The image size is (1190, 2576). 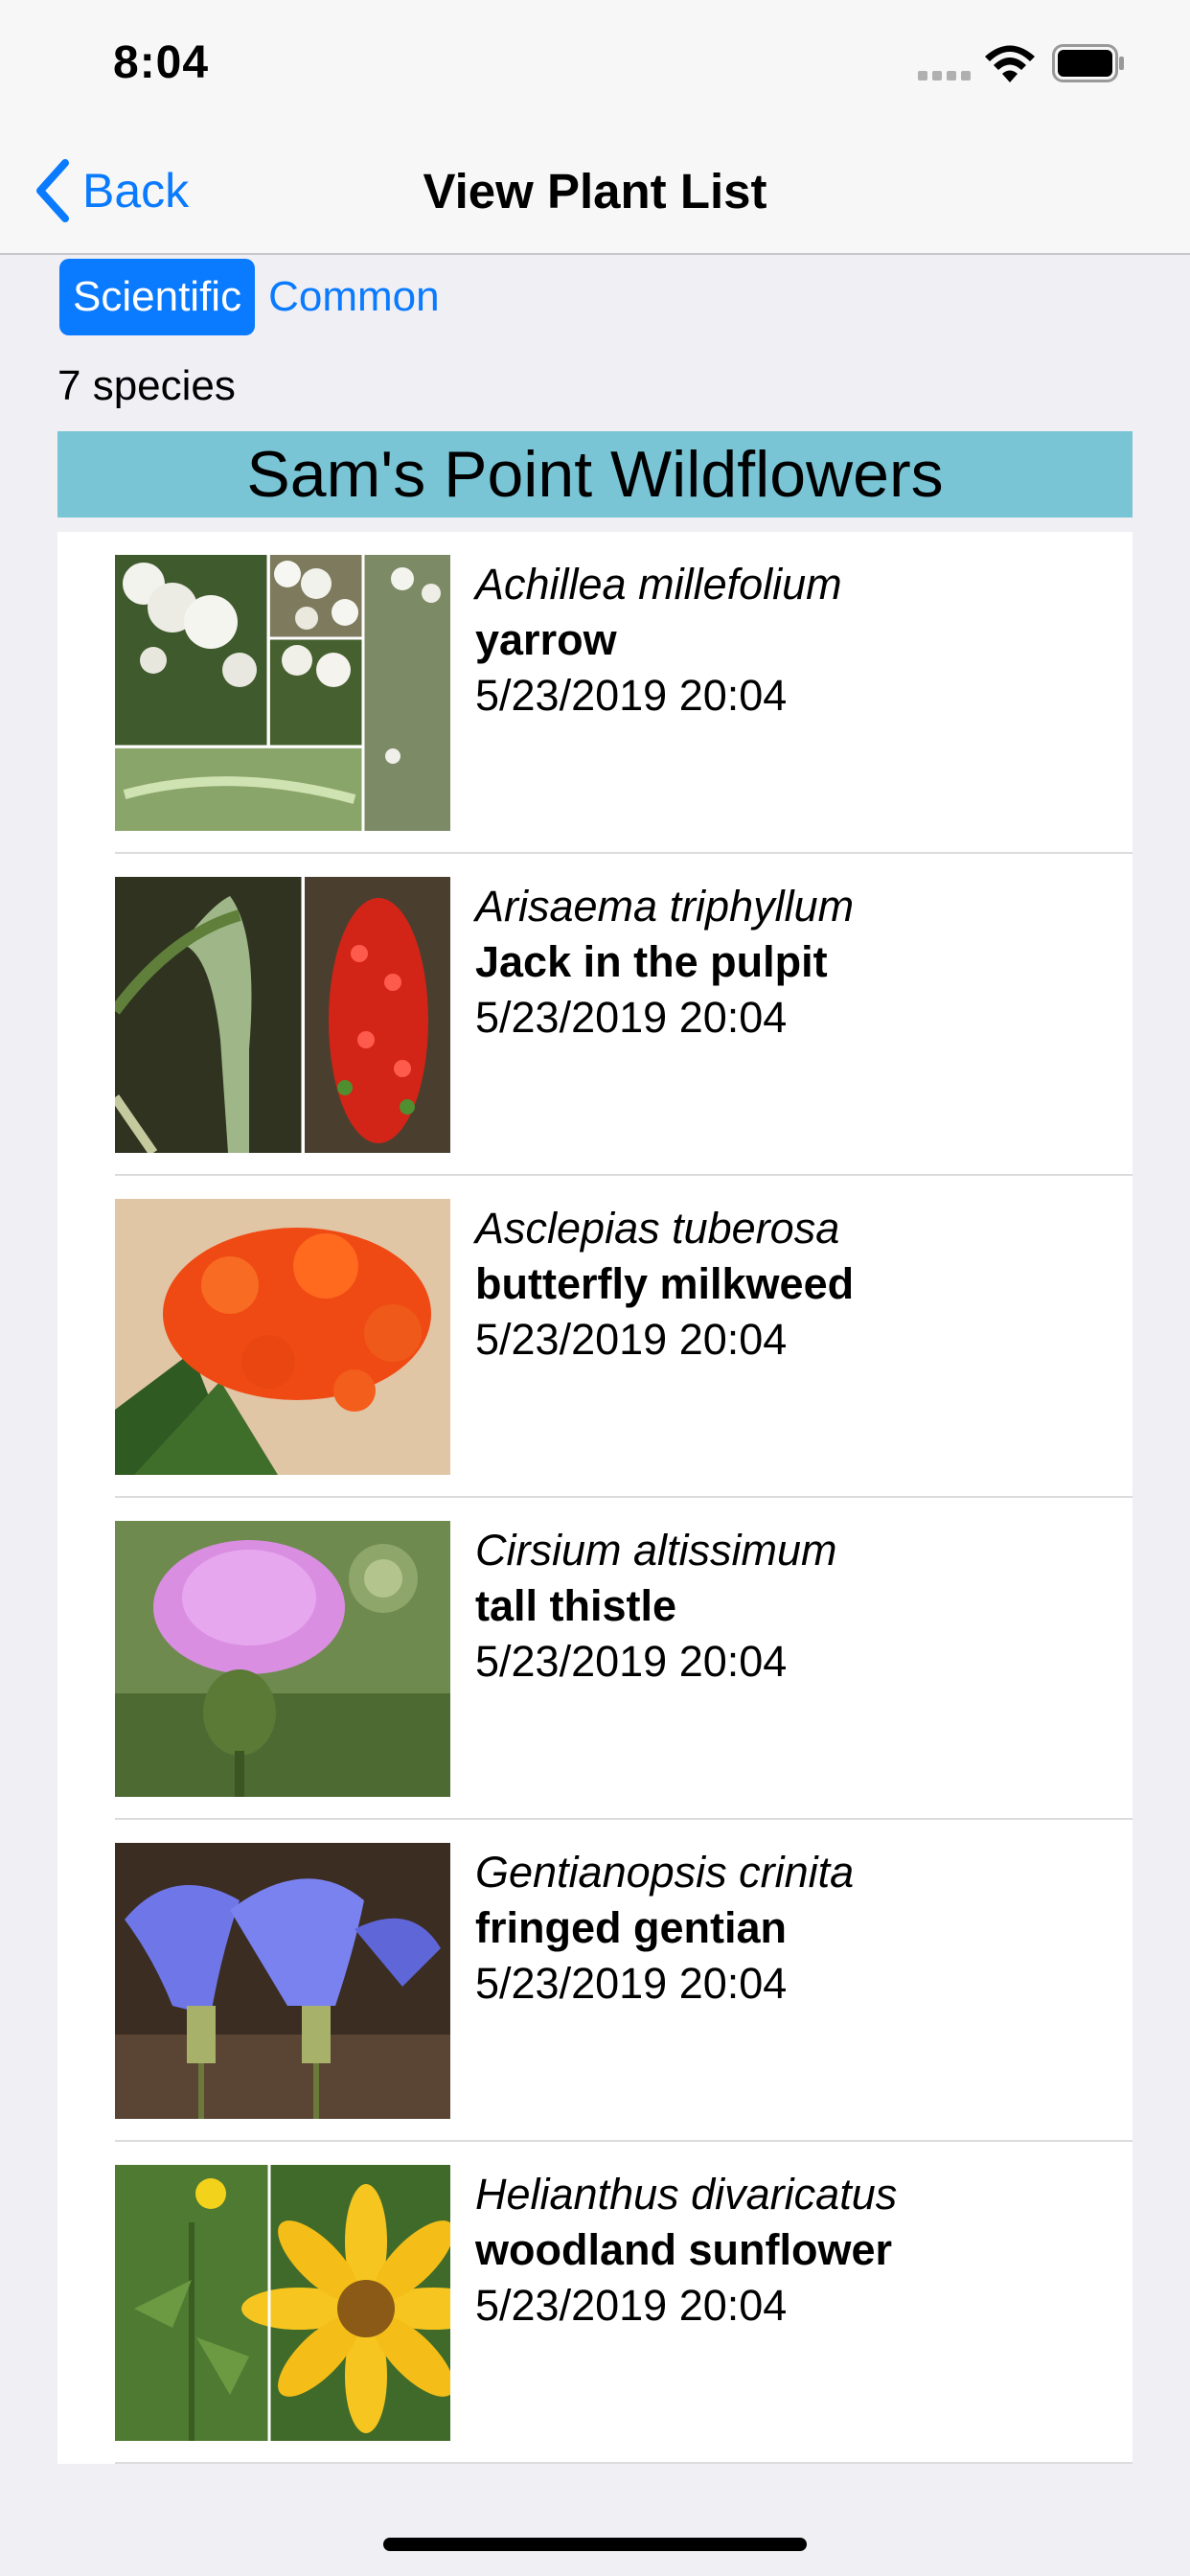 I want to click on list-title: Sam's Point Wildflowers, so click(x=595, y=474).